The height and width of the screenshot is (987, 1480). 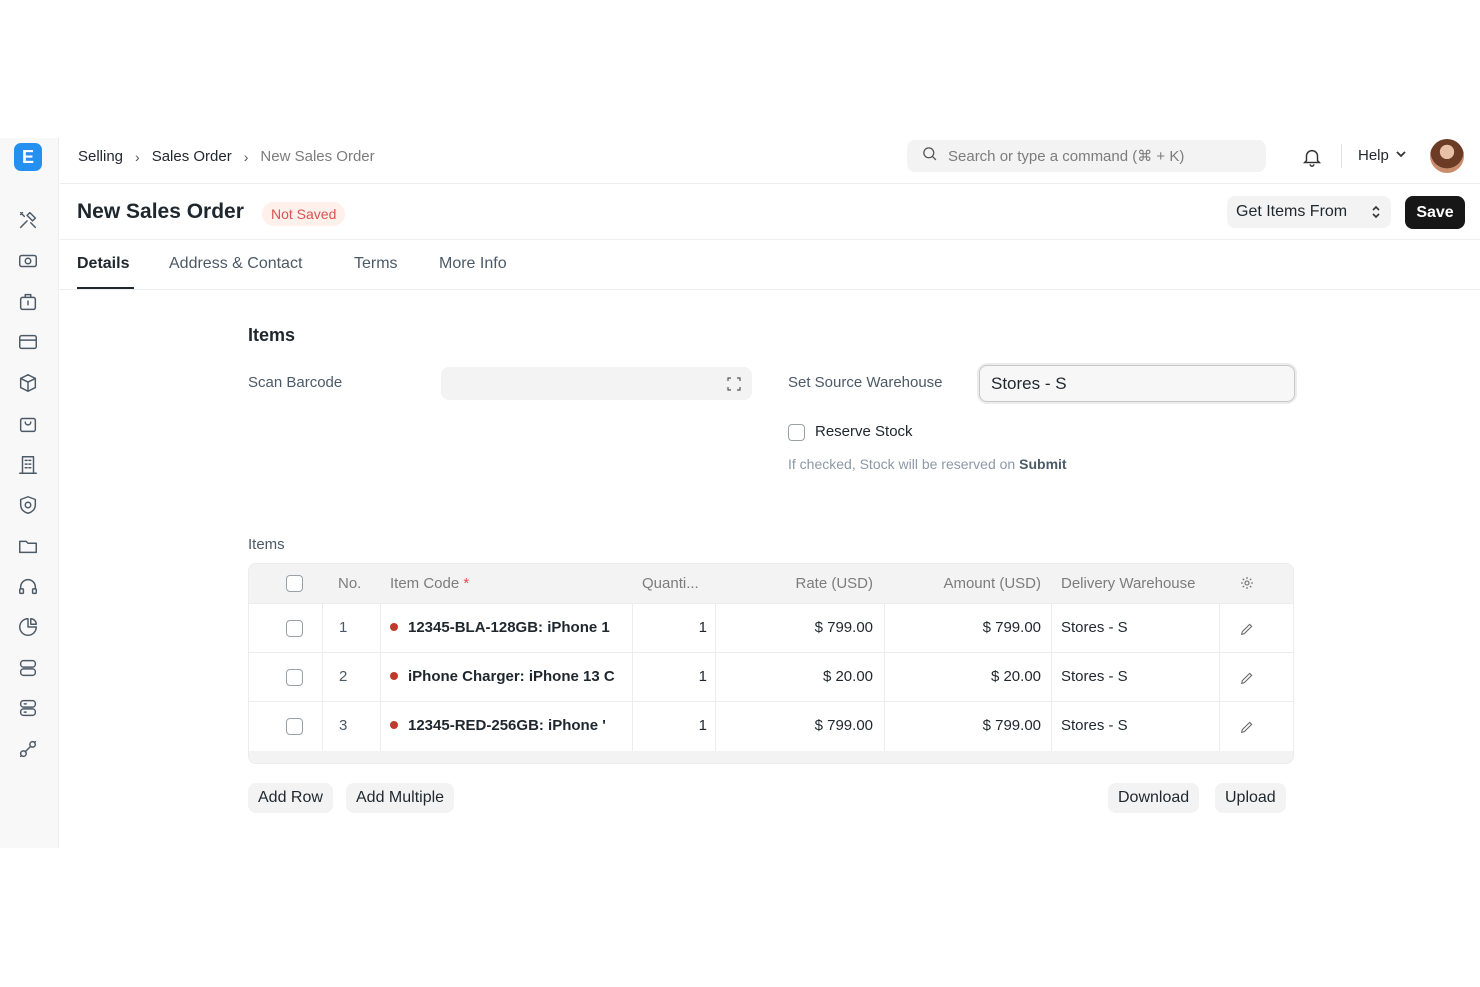 I want to click on items-table-footer, so click(x=771, y=757).